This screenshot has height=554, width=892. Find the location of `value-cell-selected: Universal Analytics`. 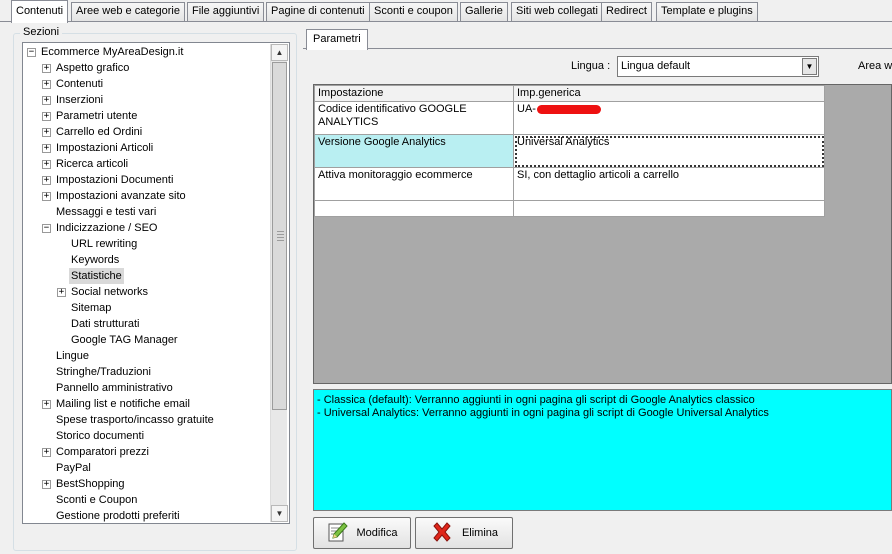

value-cell-selected: Universal Analytics is located at coordinates (669, 151).